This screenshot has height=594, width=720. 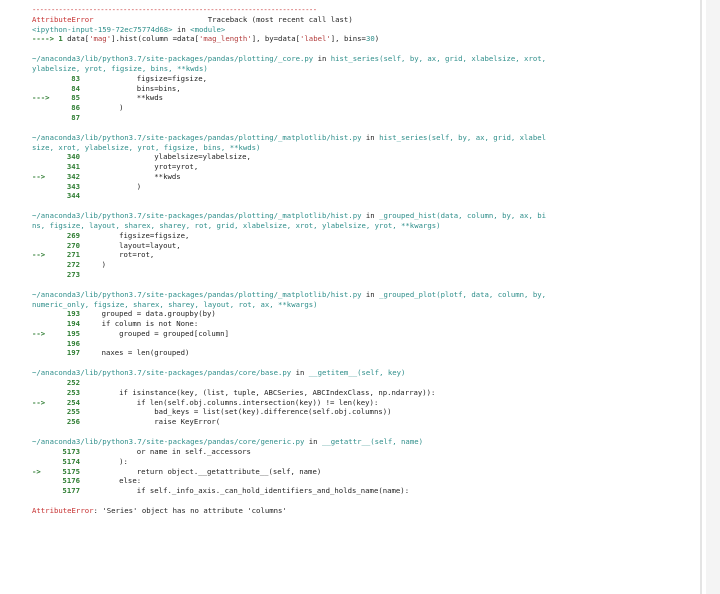 What do you see at coordinates (73, 176) in the screenshot?
I see `line-number: 342` at bounding box center [73, 176].